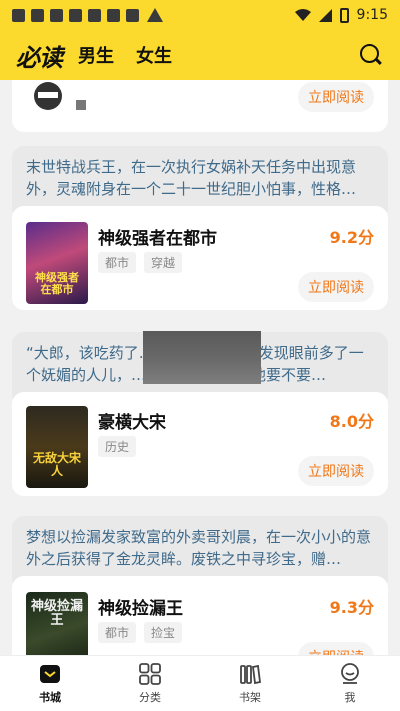 Image resolution: width=400 pixels, height=711 pixels. Describe the element at coordinates (351, 607) in the screenshot. I see `book-score: 9.3分` at that location.